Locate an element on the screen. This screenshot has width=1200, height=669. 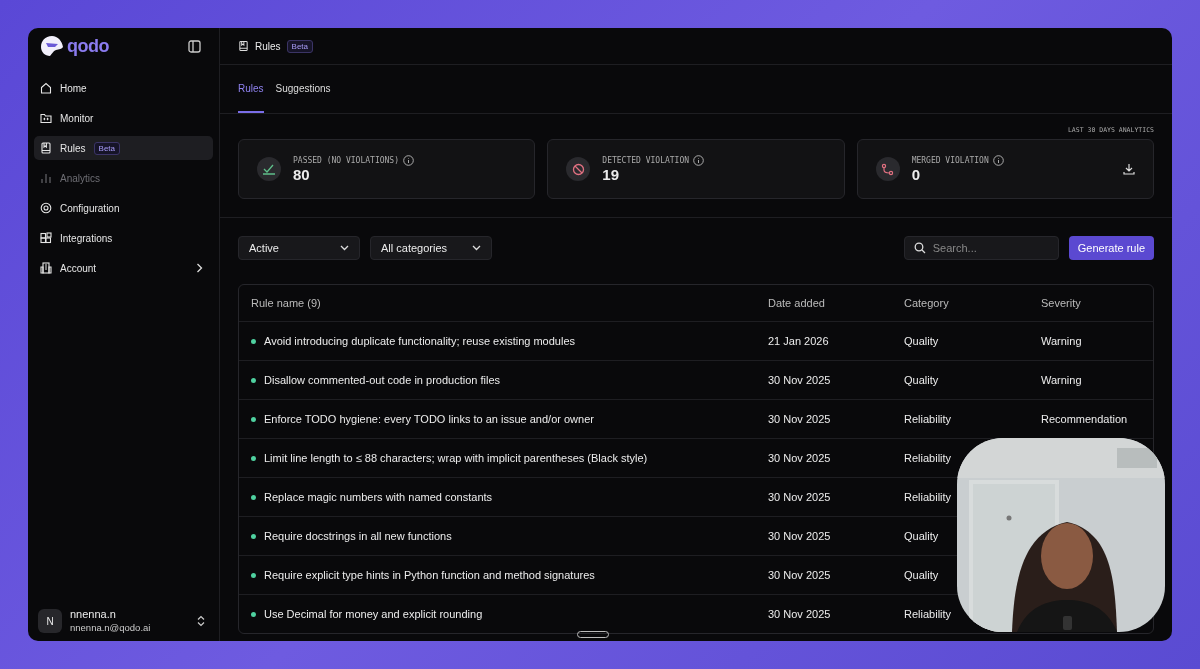
stat-value: 19 is located at coordinates (611, 174).